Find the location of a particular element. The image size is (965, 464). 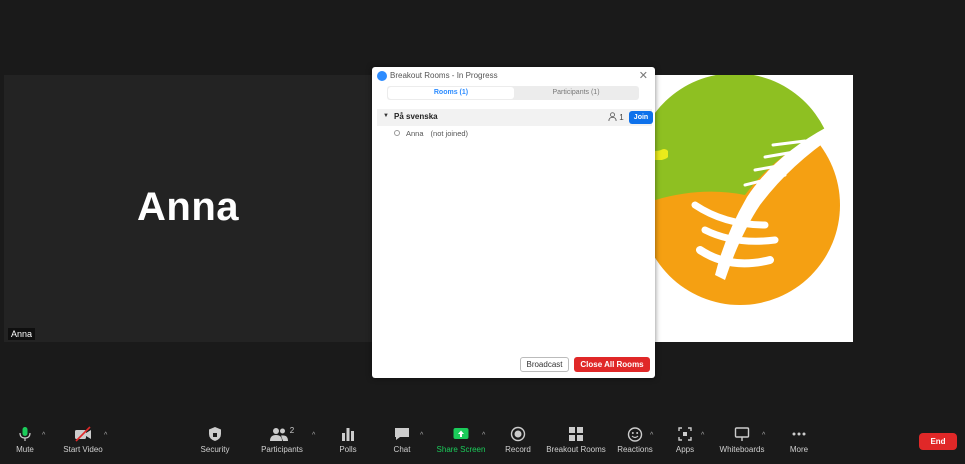

polls-button: Polls is located at coordinates (348, 444).